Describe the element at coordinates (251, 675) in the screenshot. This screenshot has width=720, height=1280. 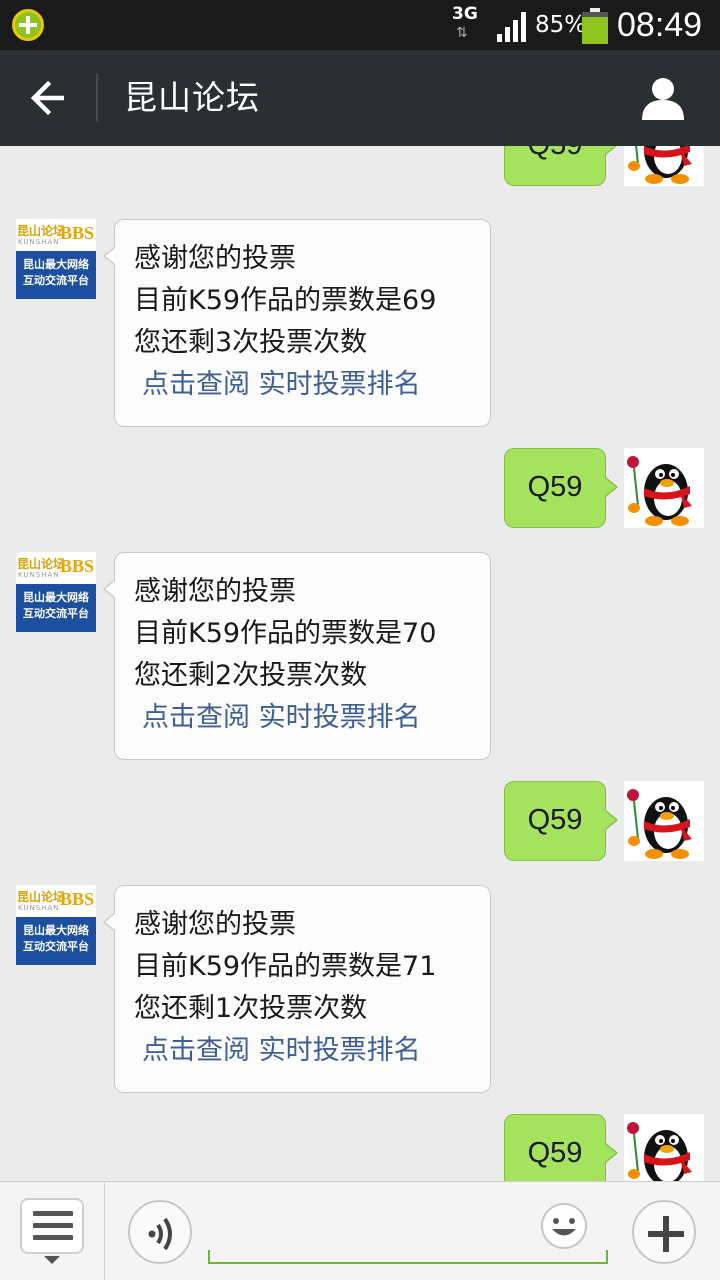
I see `remaining-votes-line: 您还剩2次投票次数` at that location.